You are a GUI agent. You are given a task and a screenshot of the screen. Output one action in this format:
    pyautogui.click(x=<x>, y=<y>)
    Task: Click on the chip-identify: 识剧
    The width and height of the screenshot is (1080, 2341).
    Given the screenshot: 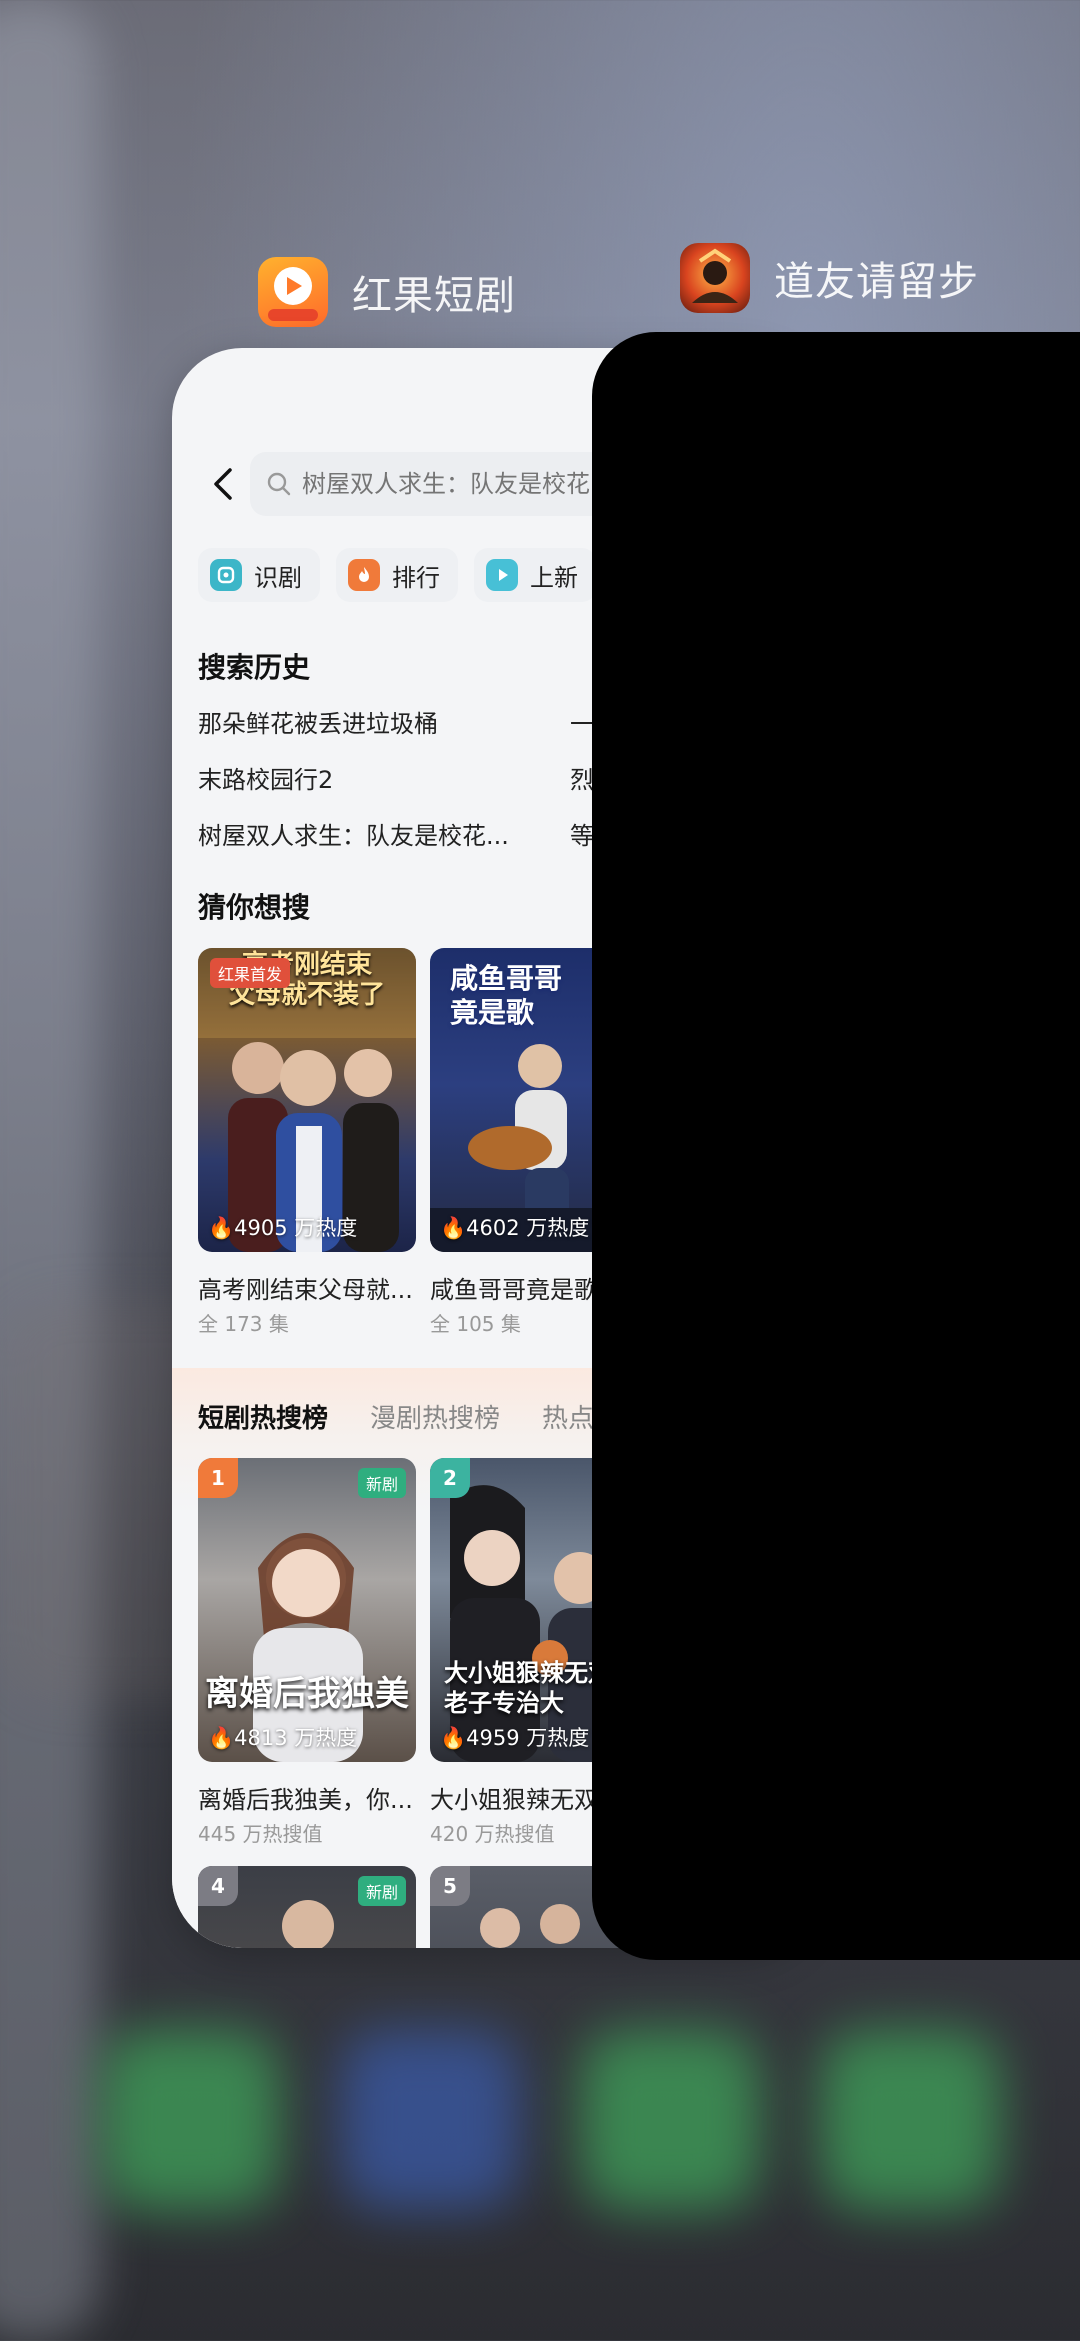 What is the action you would take?
    pyautogui.click(x=259, y=575)
    